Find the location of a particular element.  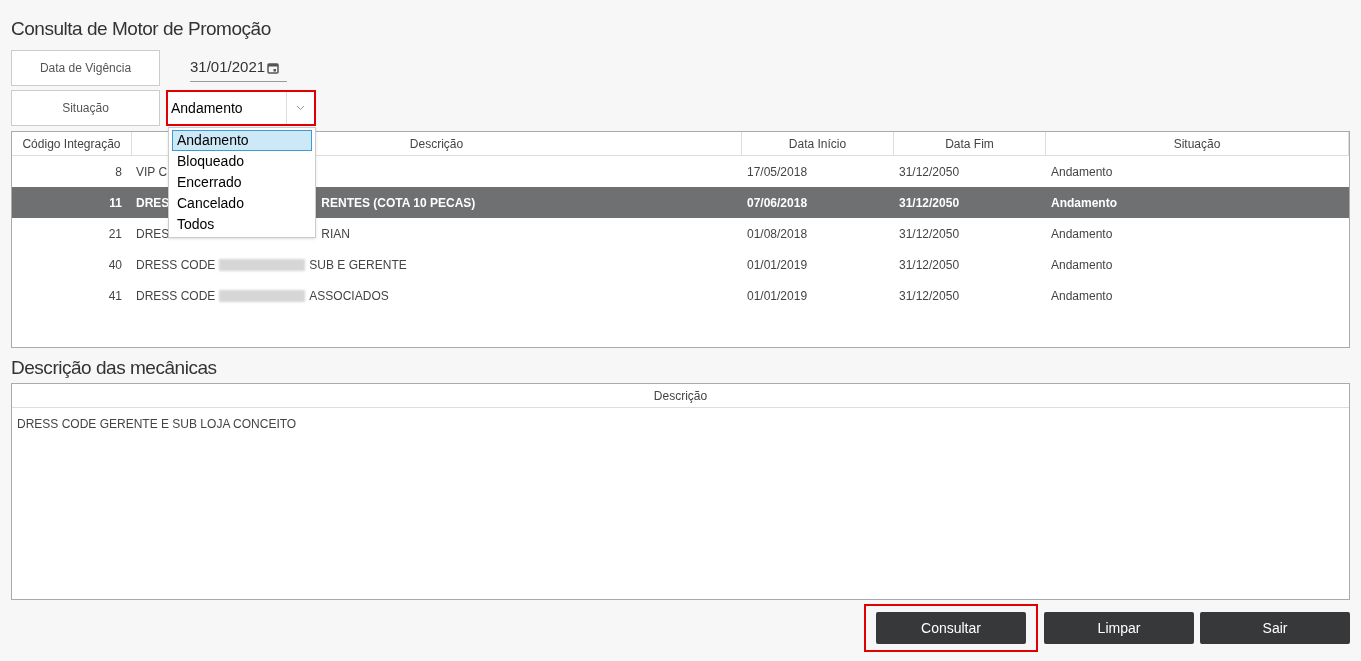

table-cell-text: 8 is located at coordinates (118, 172).